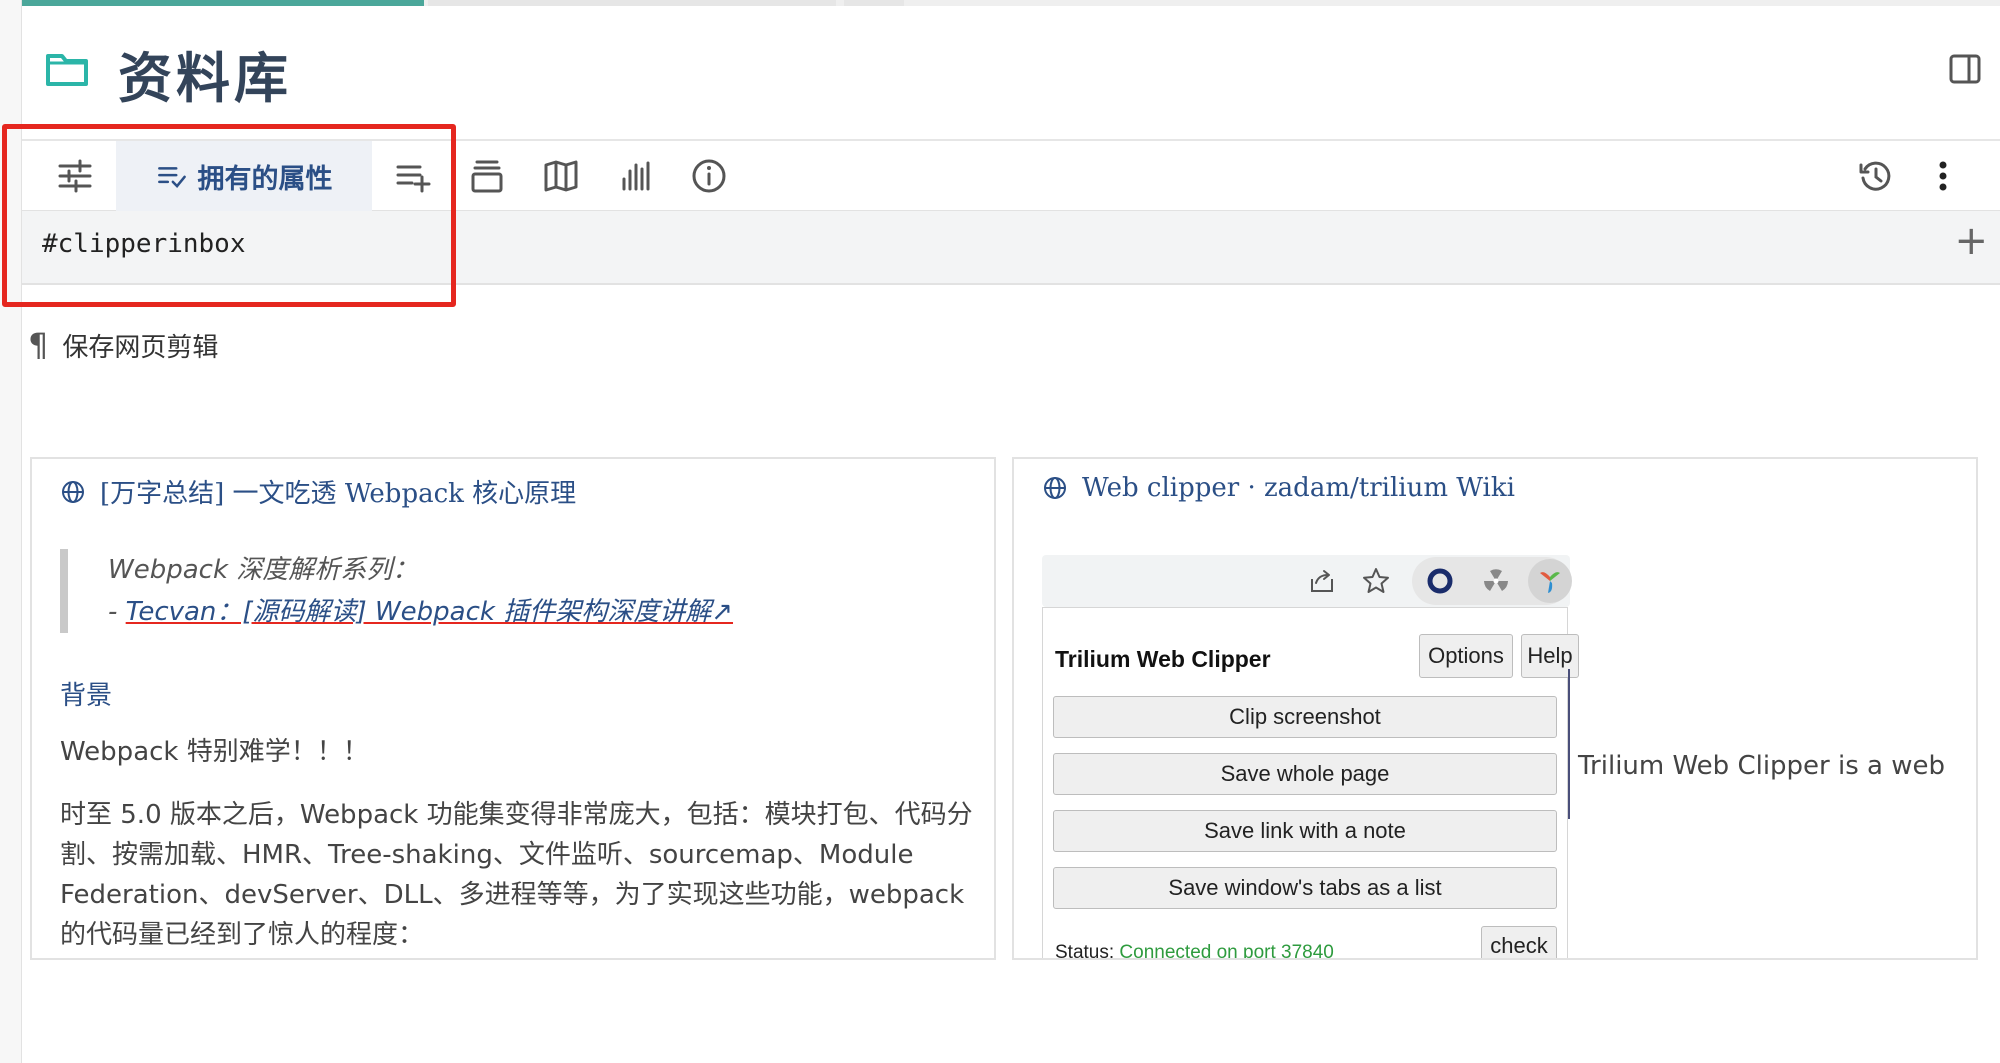  What do you see at coordinates (1965, 69) in the screenshot?
I see `right-panel-toggle-icon` at bounding box center [1965, 69].